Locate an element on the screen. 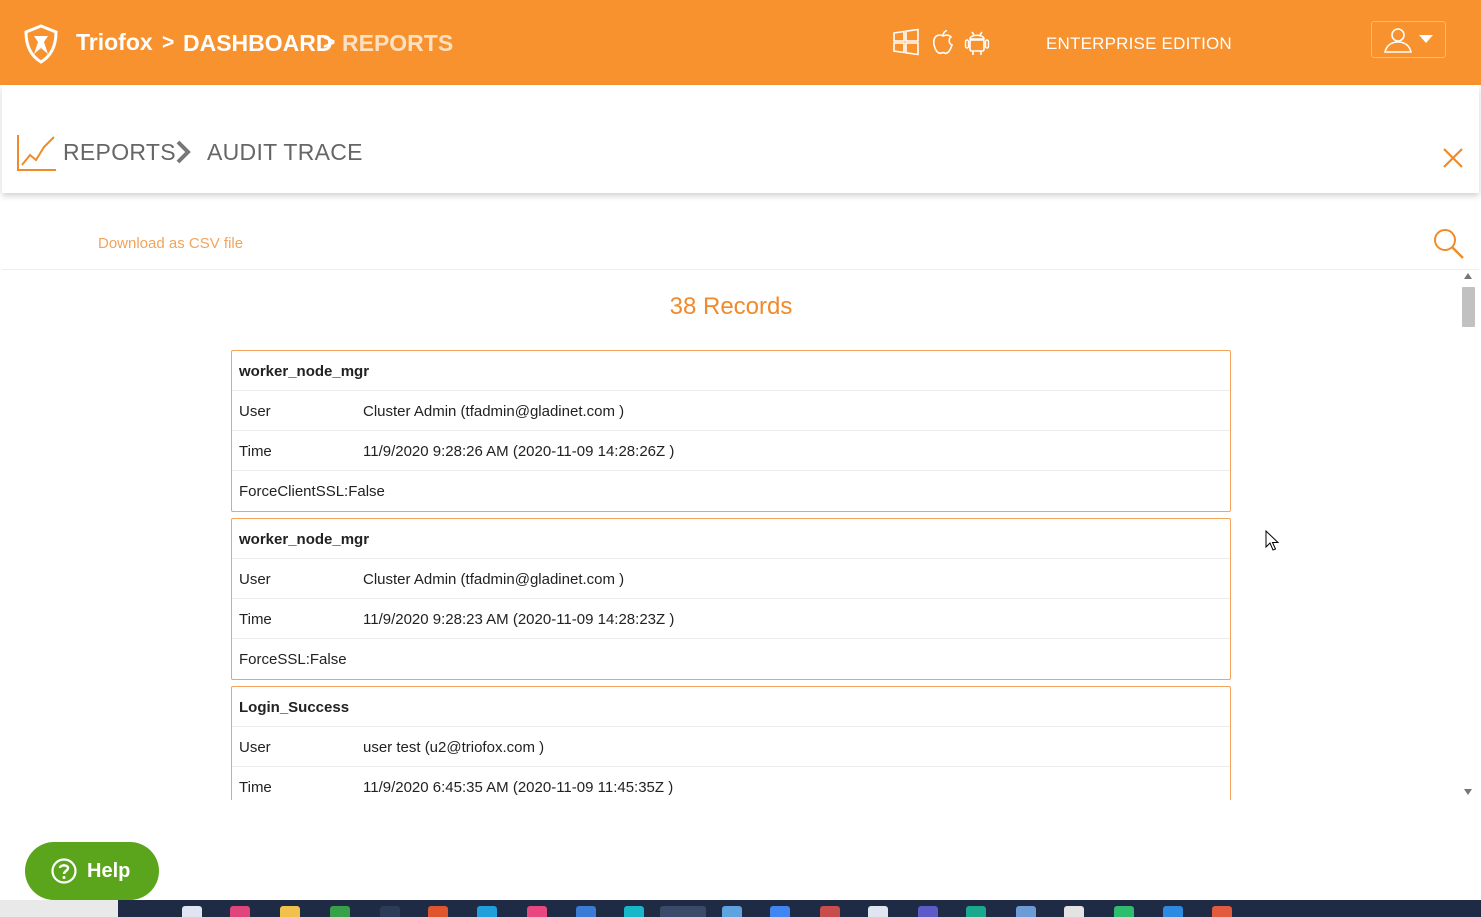  help-label: Help is located at coordinates (109, 871).